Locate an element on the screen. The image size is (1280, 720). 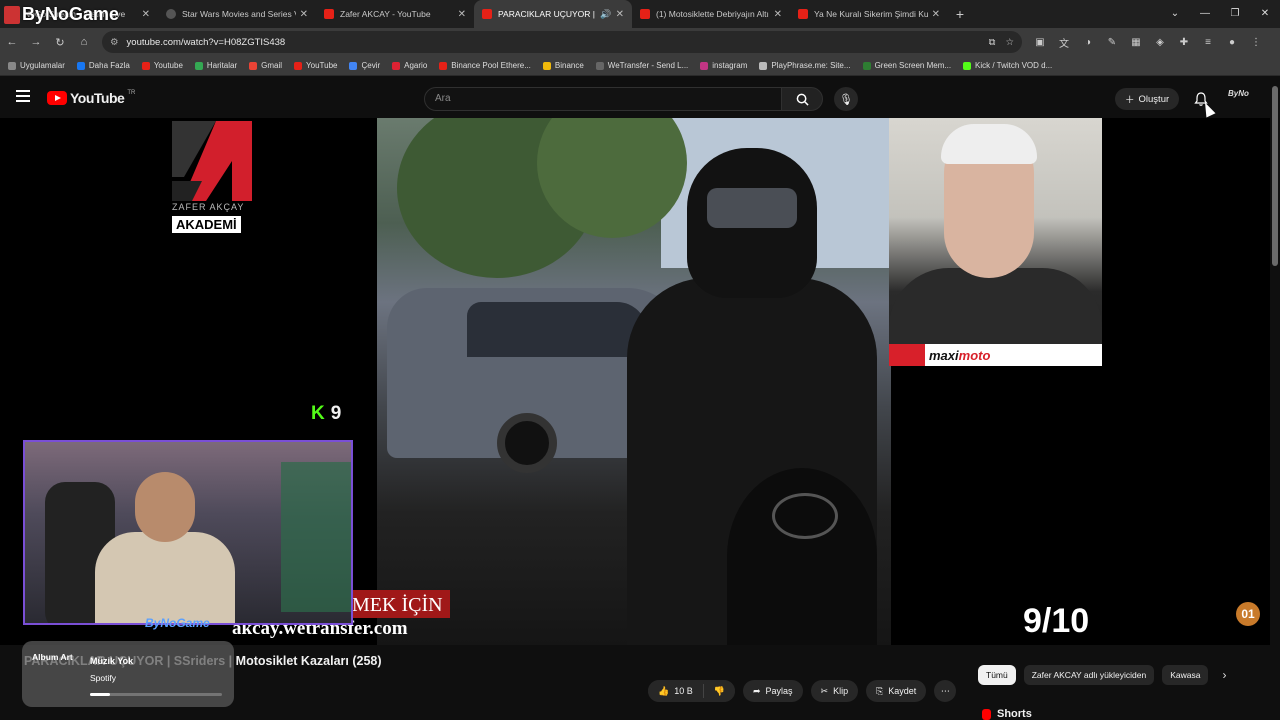
search-button is located at coordinates (802, 99).